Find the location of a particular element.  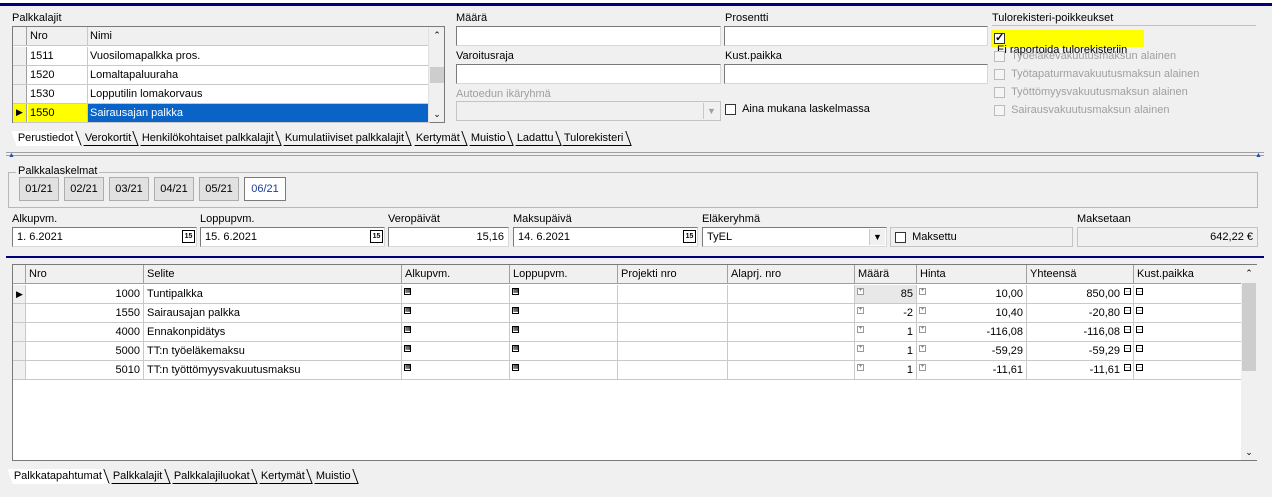

row-selite: Tuntipalkka is located at coordinates (273, 294).